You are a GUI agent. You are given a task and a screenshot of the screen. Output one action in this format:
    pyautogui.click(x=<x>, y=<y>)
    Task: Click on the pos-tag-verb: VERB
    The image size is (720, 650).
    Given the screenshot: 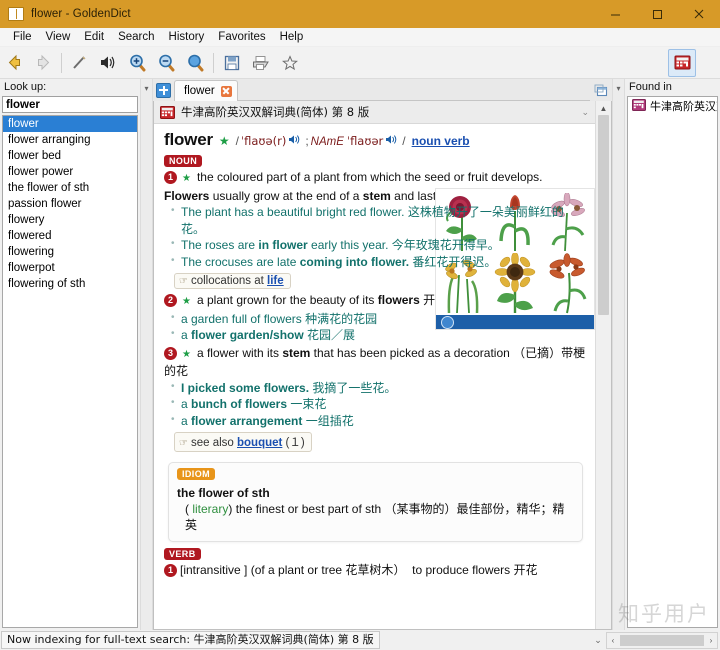 What is the action you would take?
    pyautogui.click(x=182, y=554)
    